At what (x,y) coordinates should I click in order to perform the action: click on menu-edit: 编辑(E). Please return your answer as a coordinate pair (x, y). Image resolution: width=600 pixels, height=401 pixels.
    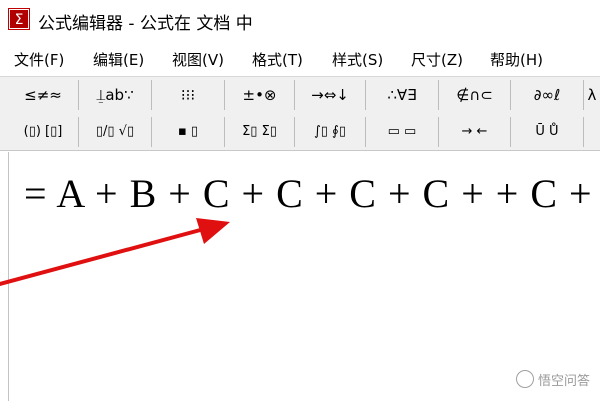
    Looking at the image, I should click on (118, 59).